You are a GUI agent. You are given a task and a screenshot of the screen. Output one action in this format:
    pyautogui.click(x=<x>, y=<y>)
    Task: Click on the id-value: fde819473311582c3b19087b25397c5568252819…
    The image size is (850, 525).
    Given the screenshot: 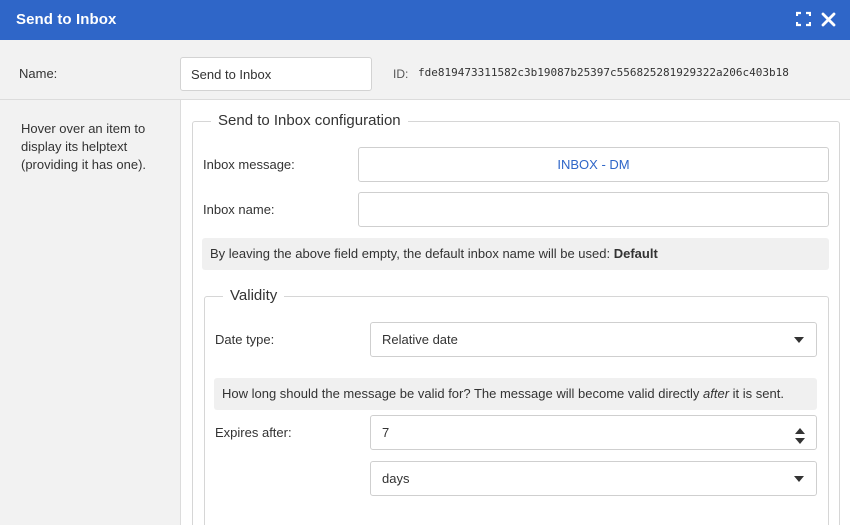 What is the action you would take?
    pyautogui.click(x=603, y=72)
    